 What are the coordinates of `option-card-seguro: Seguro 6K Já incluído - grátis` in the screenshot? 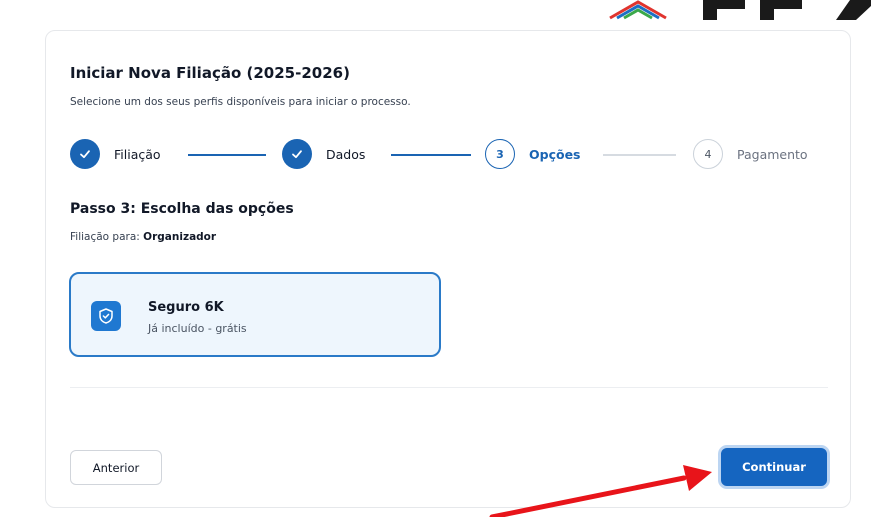 It's located at (255, 314).